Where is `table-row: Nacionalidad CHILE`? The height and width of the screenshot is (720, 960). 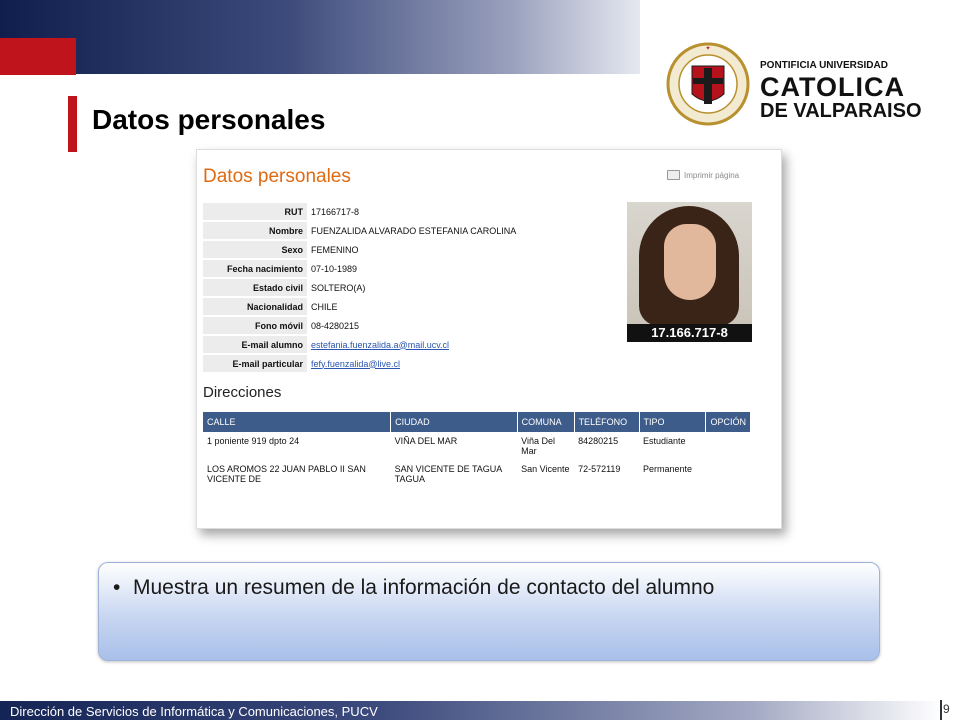
table-row: Nacionalidad CHILE is located at coordinates (408, 306).